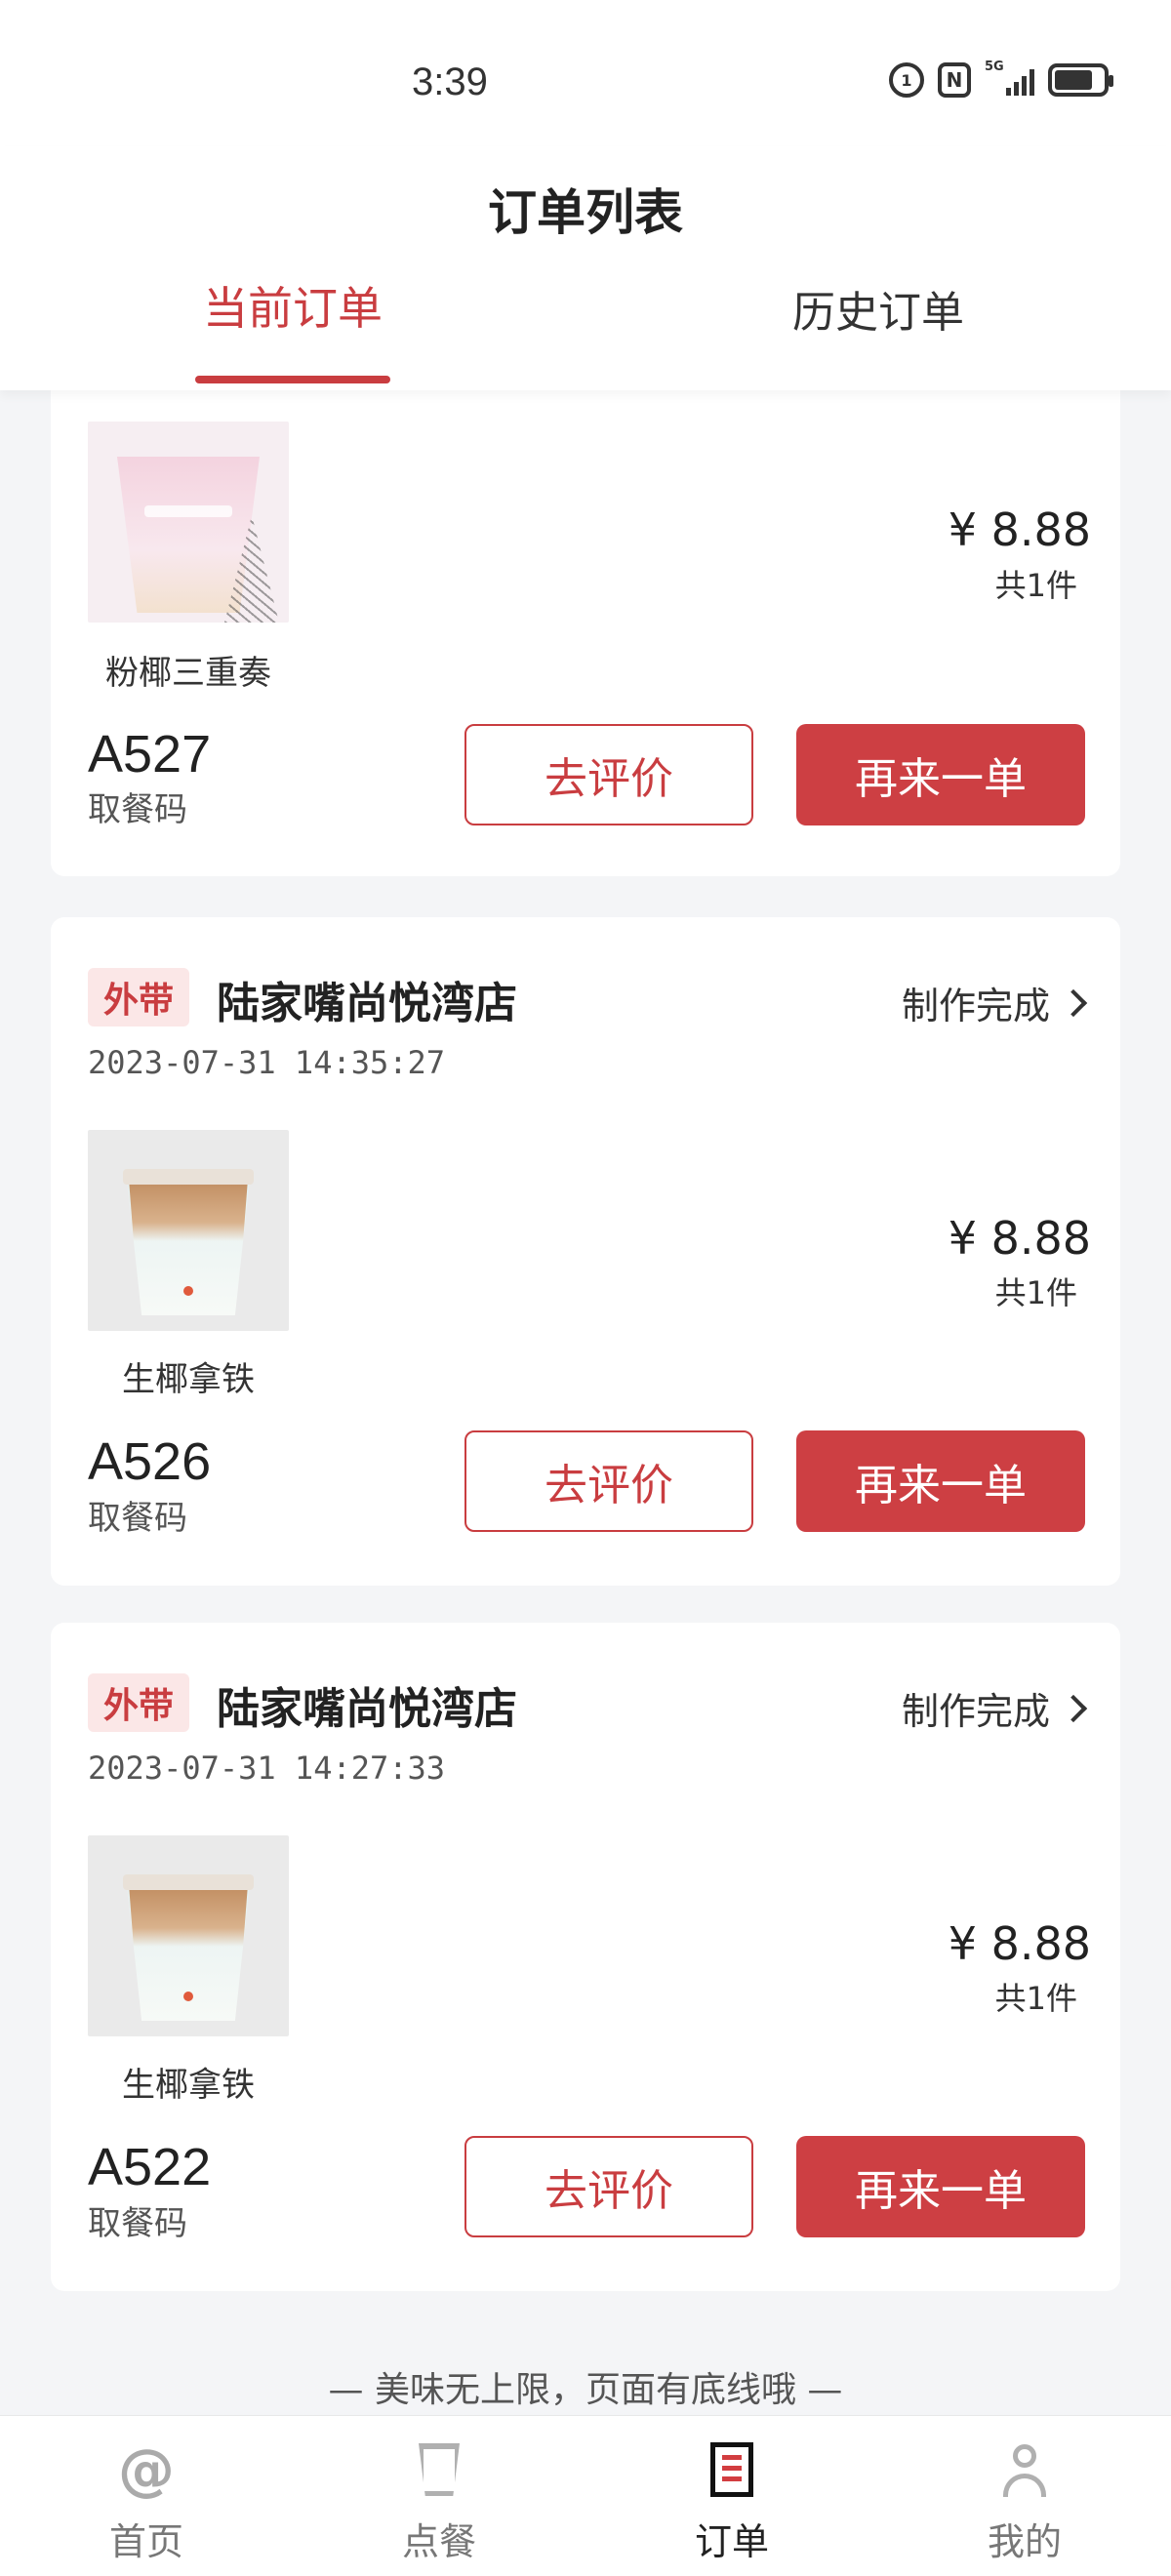 The height and width of the screenshot is (2576, 1171). I want to click on battery-icon, so click(1080, 80).